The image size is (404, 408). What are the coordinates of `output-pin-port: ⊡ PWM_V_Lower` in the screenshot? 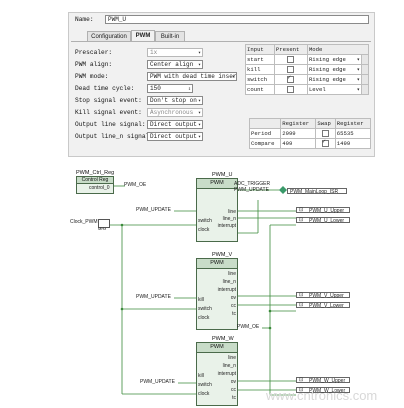 It's located at (323, 305).